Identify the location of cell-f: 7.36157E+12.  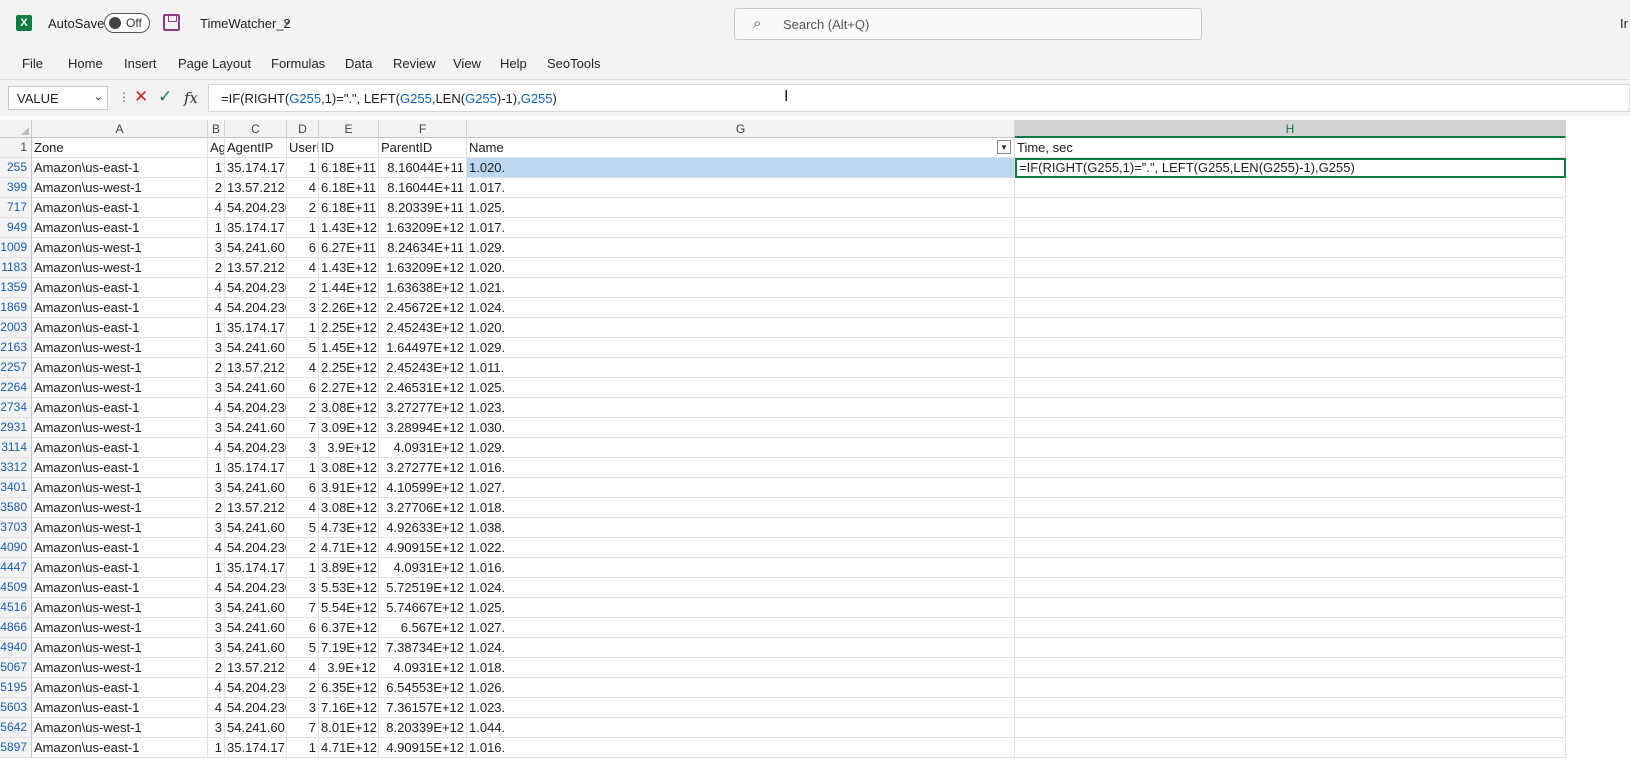
(423, 708).